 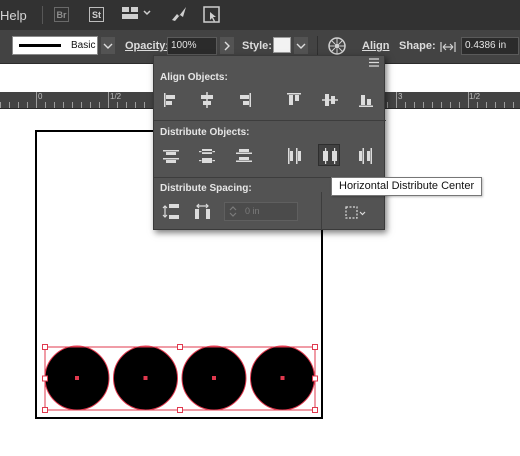 I want to click on vertical-distribute-space-button, so click(x=171, y=212).